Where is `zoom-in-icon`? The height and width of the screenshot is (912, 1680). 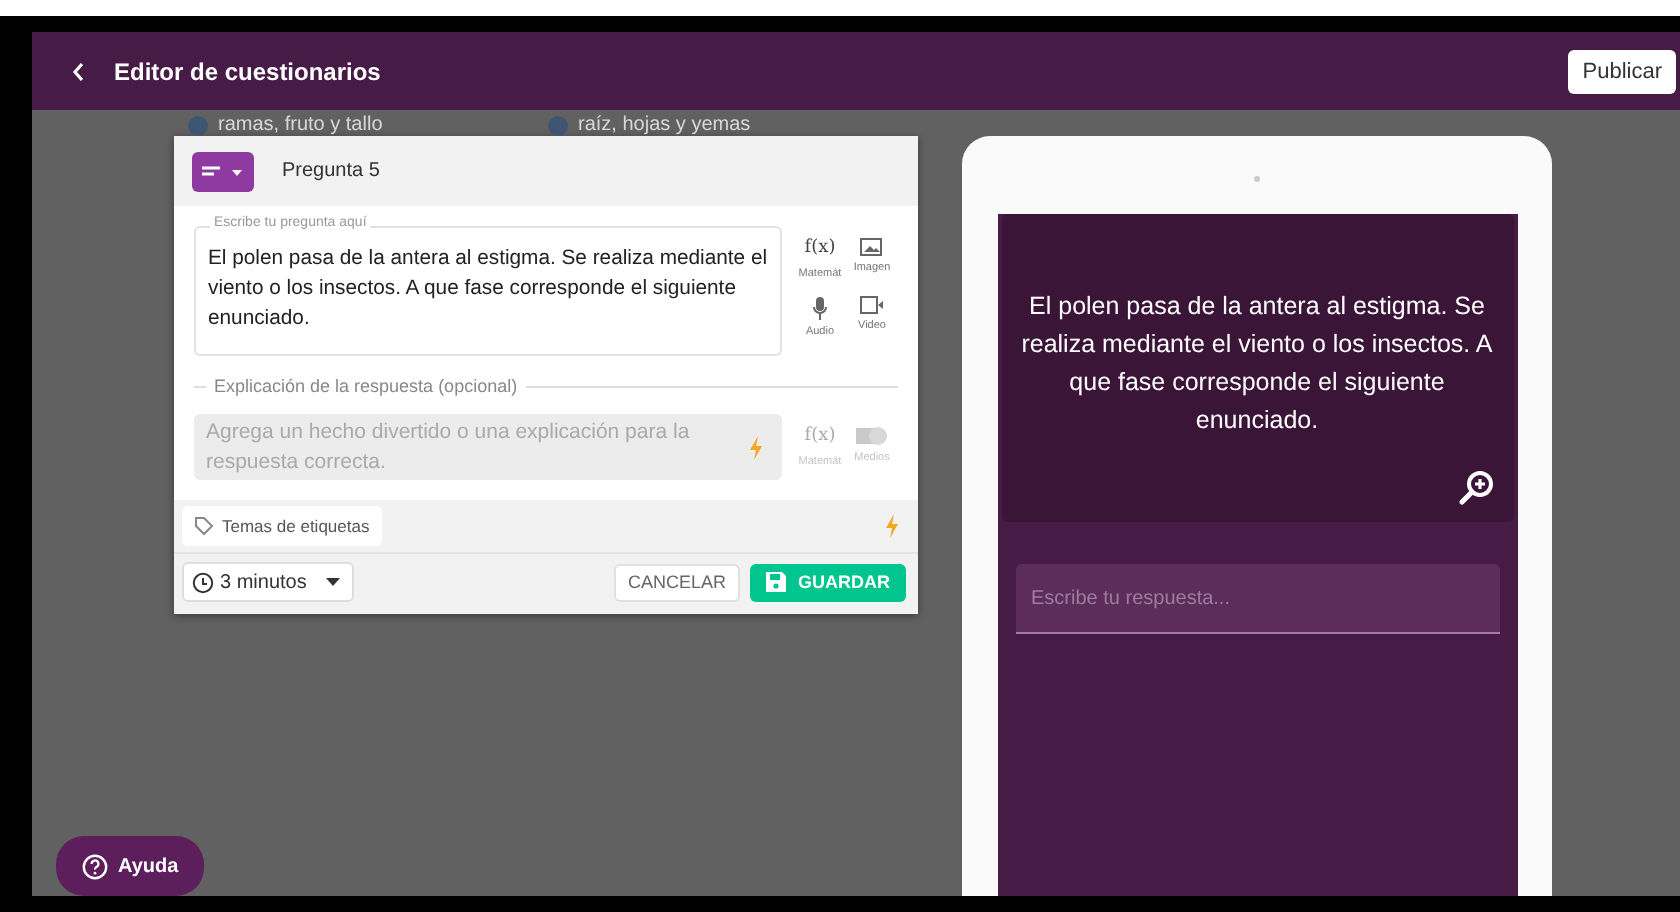 zoom-in-icon is located at coordinates (1475, 488).